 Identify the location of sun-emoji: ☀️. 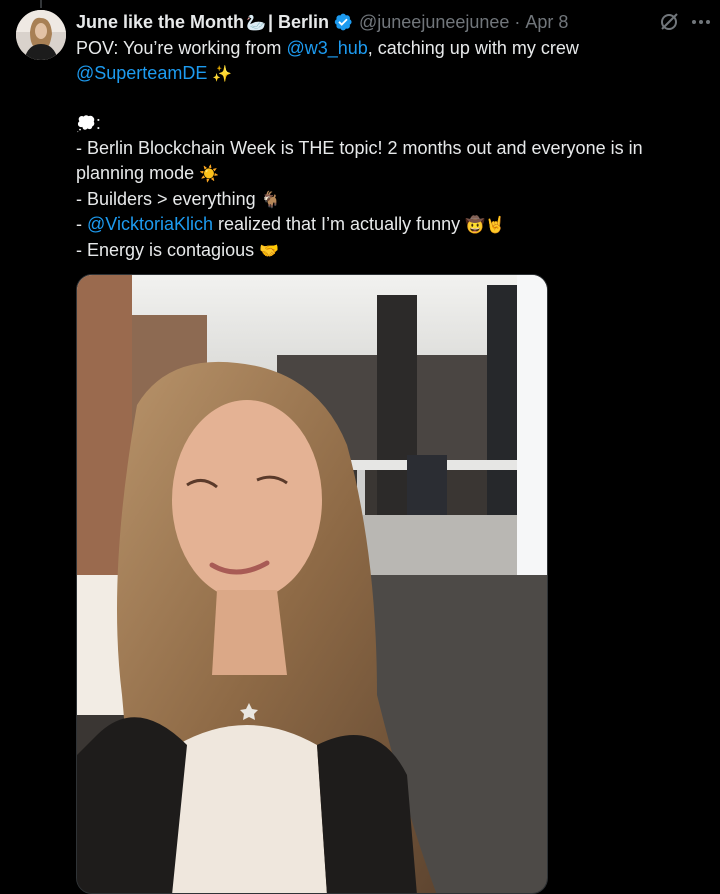
(209, 173).